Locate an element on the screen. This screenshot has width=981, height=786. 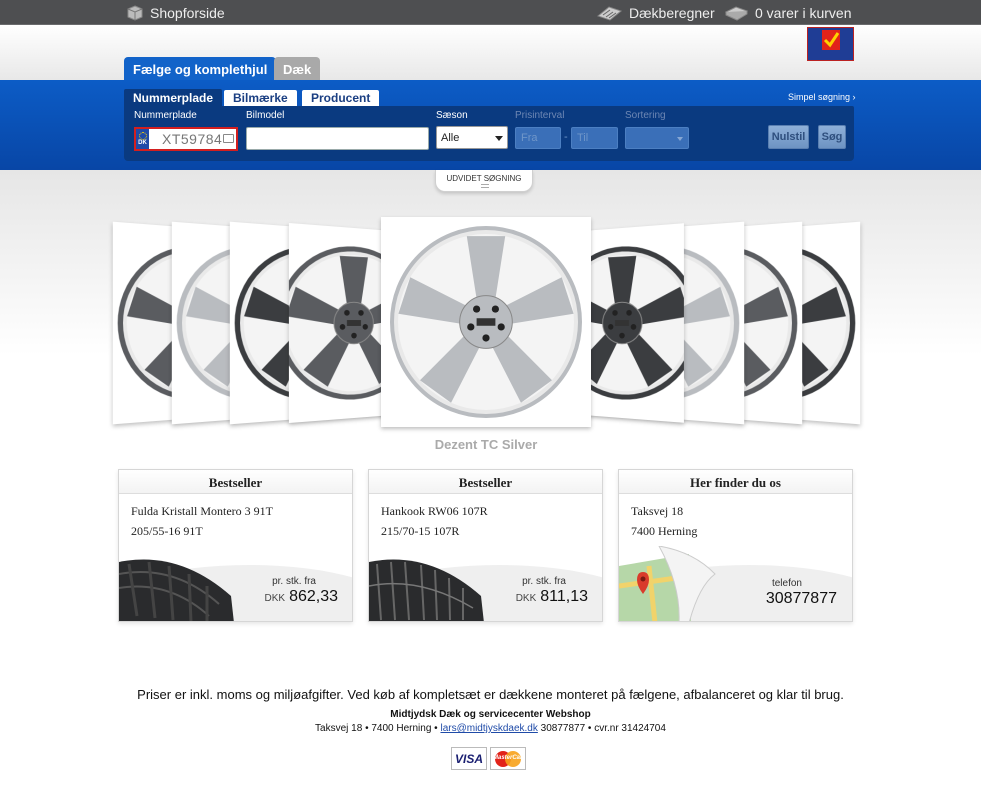
tab-rims: Fælge og komplethjul is located at coordinates (200, 69).